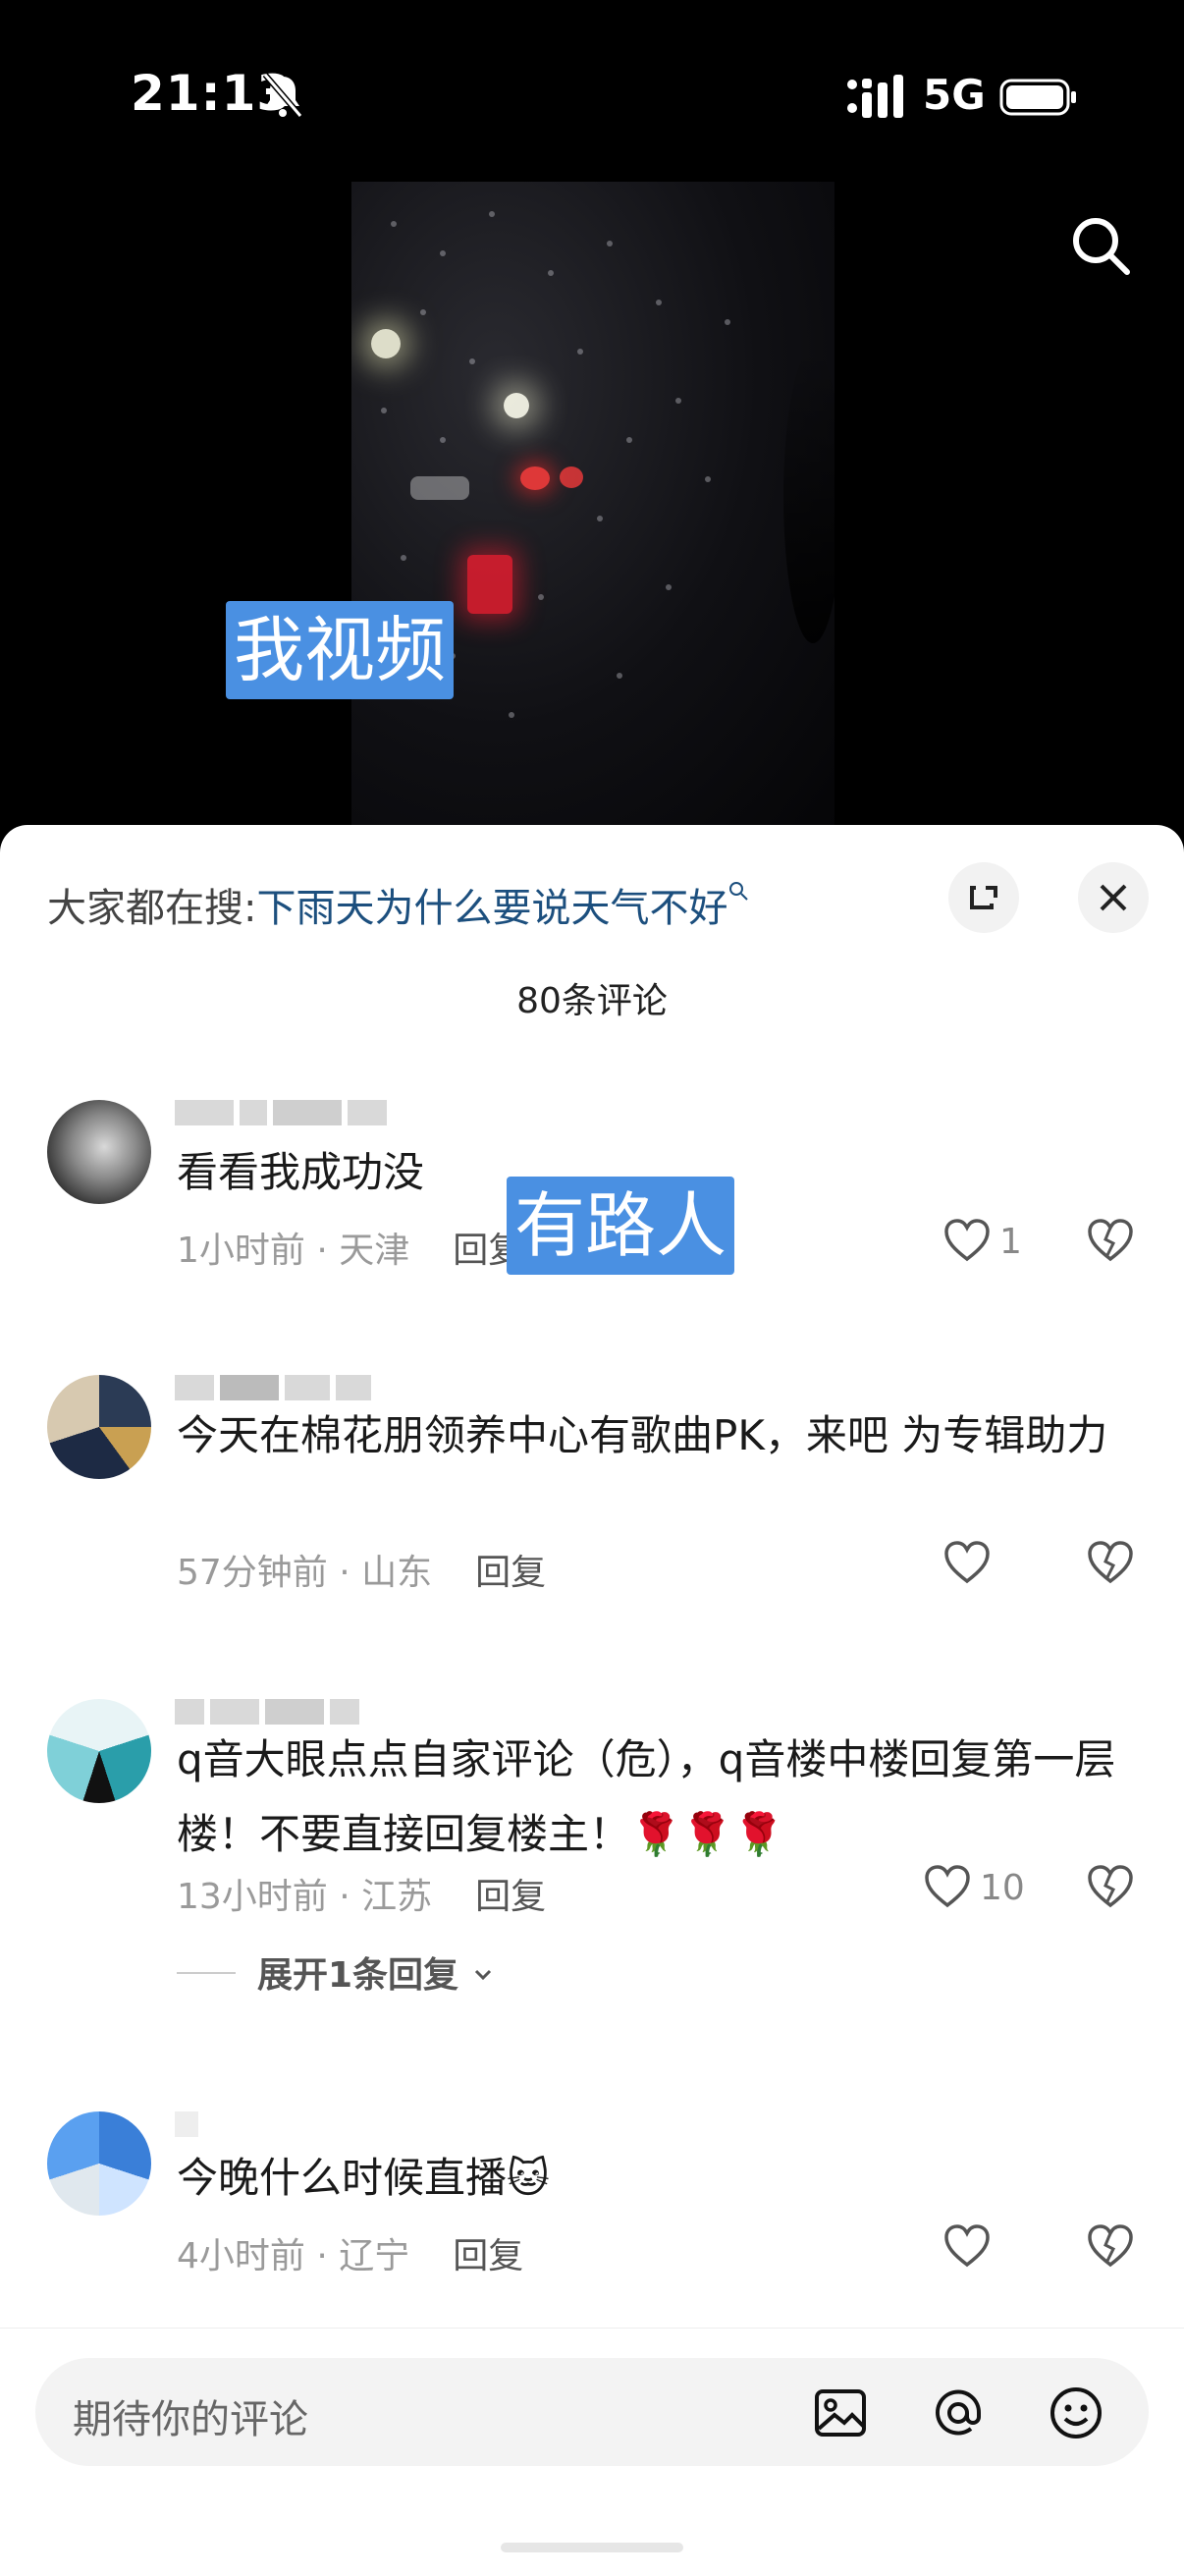  Describe the element at coordinates (152, 908) in the screenshot. I see `hot-search-prefix: 大家都在搜:` at that location.